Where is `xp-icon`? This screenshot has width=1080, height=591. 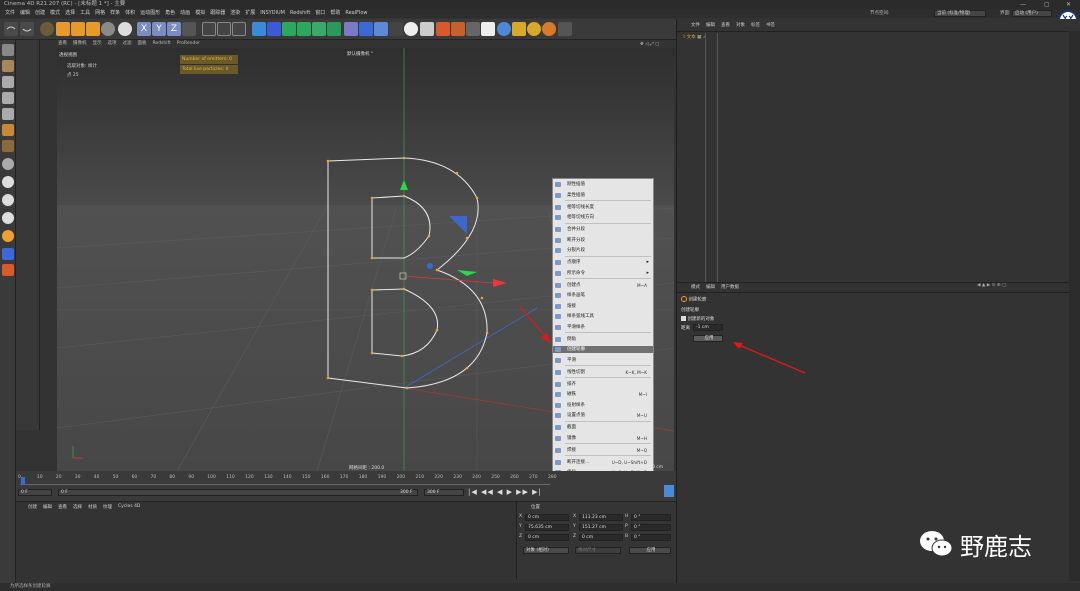
xp-icon is located at coordinates (504, 29).